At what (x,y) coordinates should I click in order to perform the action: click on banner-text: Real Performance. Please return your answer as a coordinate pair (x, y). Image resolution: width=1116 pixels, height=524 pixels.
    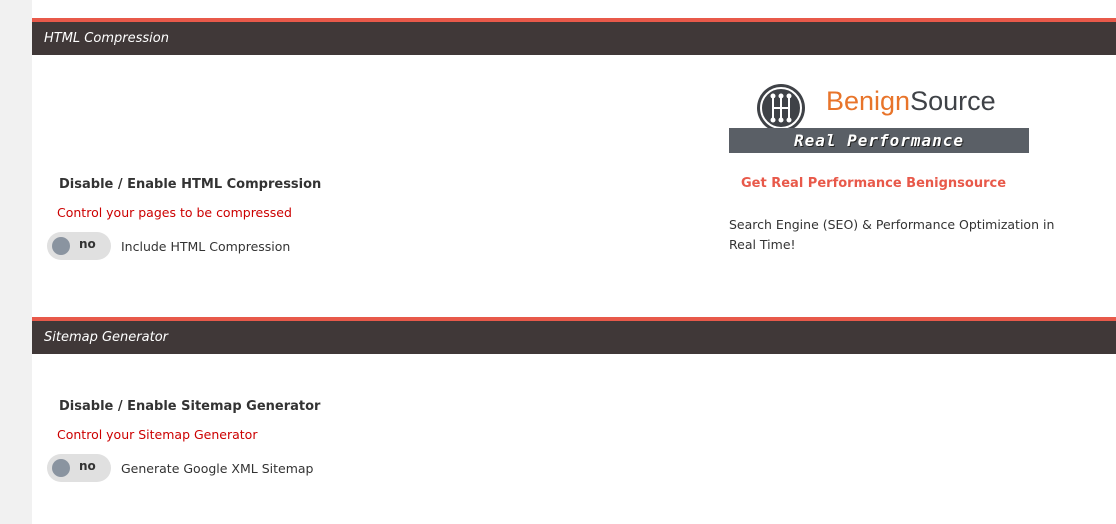
    Looking at the image, I should click on (879, 140).